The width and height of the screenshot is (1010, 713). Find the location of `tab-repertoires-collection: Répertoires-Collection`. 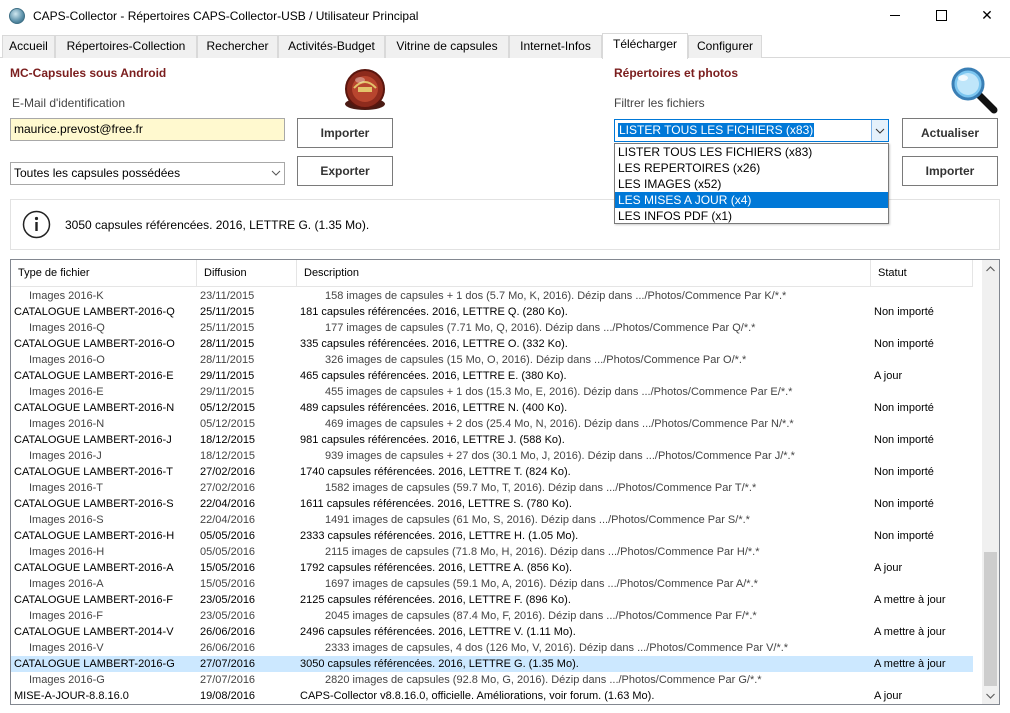

tab-repertoires-collection: Répertoires-Collection is located at coordinates (126, 46).